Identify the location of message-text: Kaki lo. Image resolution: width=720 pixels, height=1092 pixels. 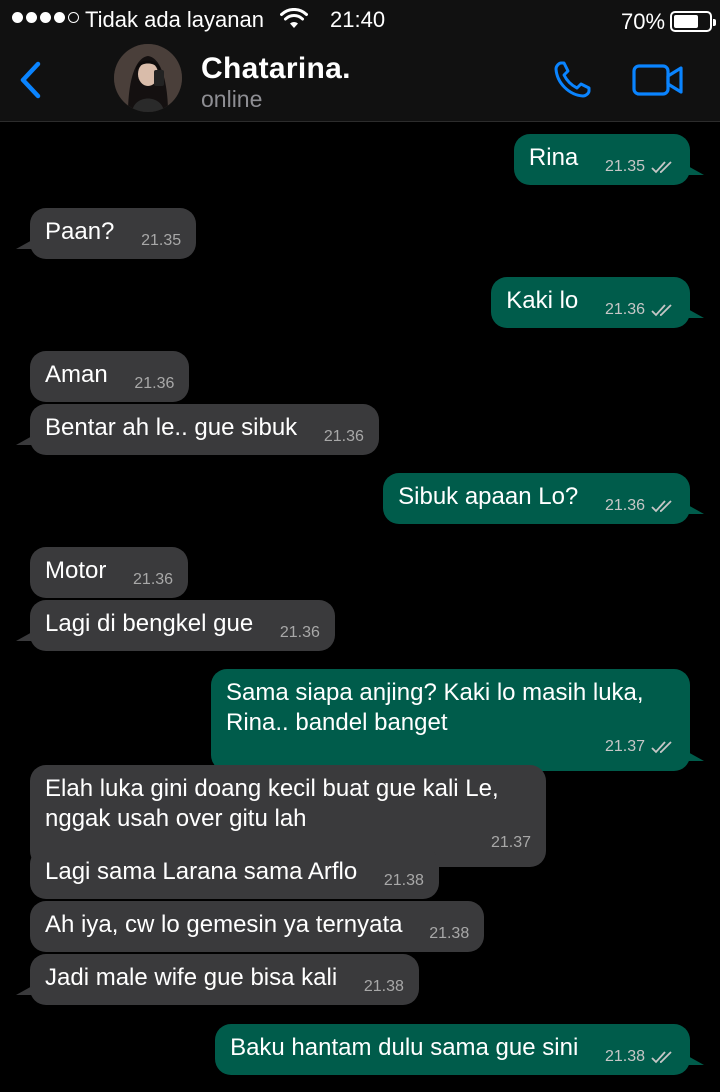
(542, 300).